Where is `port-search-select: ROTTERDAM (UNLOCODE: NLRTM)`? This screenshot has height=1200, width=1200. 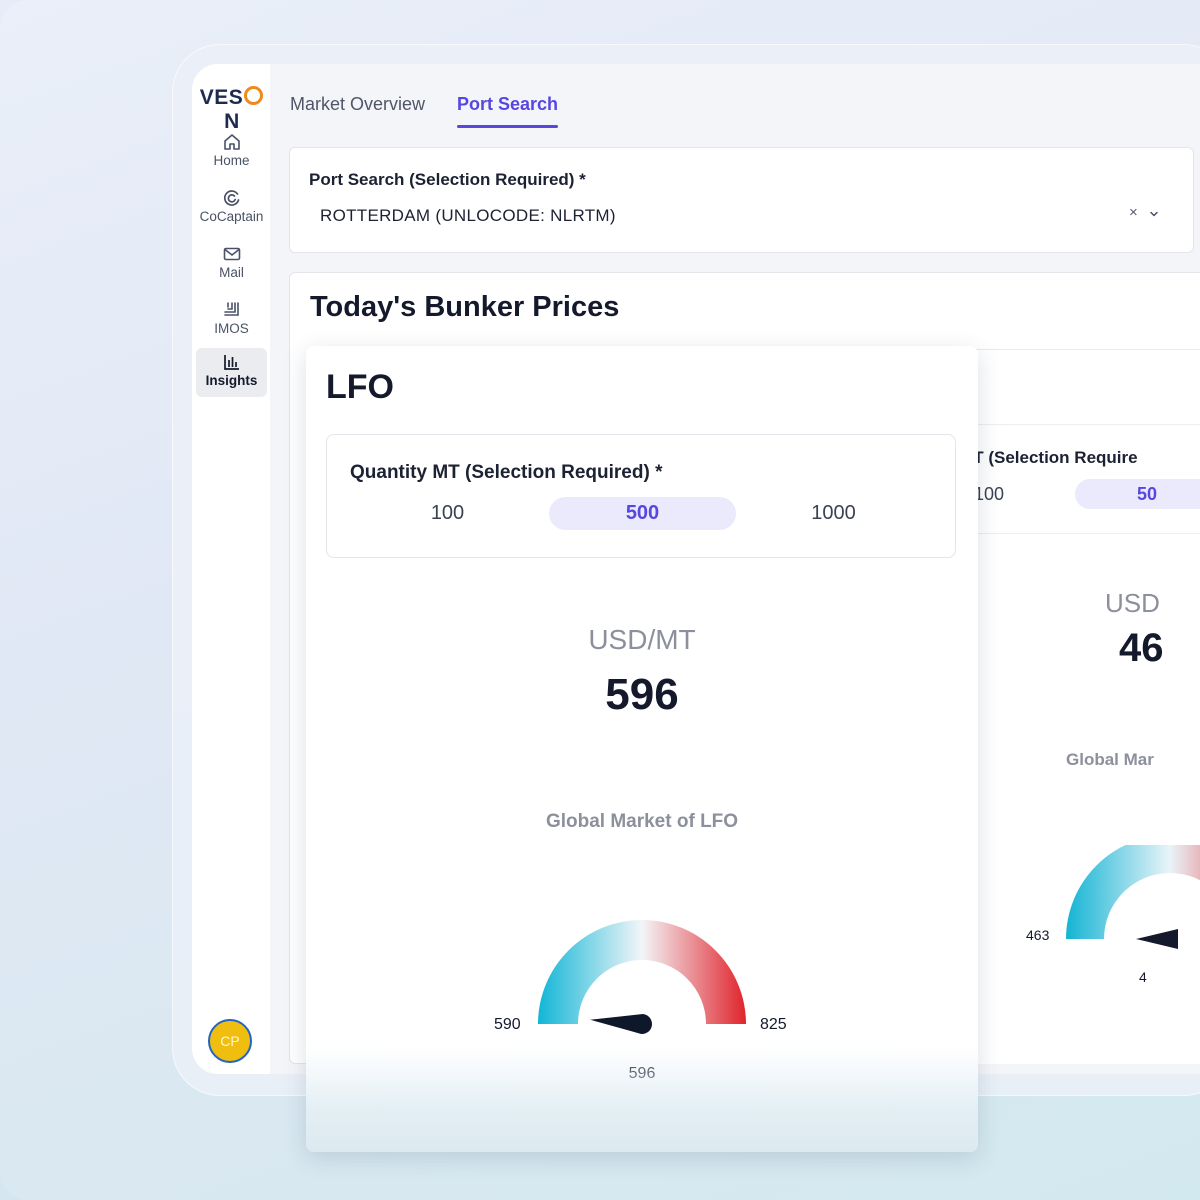 port-search-select: ROTTERDAM (UNLOCODE: NLRTM) is located at coordinates (468, 216).